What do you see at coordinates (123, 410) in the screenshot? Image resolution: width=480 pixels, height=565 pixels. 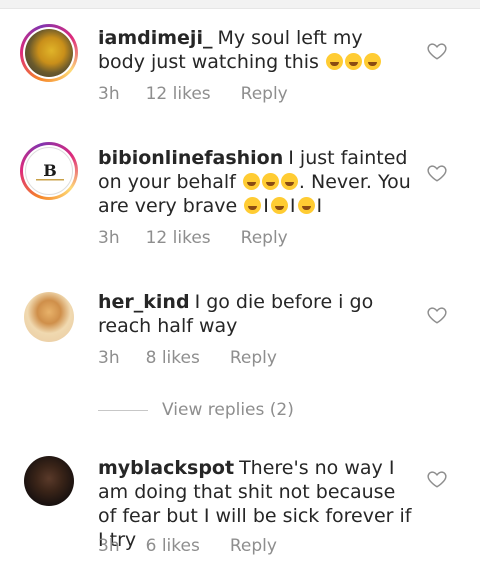 I see `replies-divider` at bounding box center [123, 410].